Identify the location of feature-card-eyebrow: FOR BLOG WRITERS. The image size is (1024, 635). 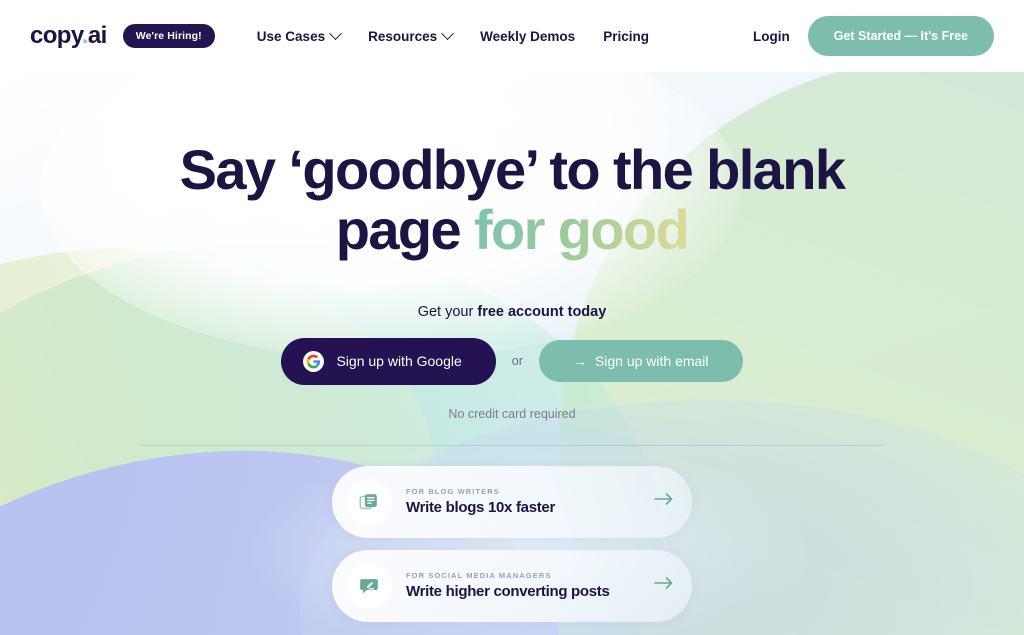
(453, 492).